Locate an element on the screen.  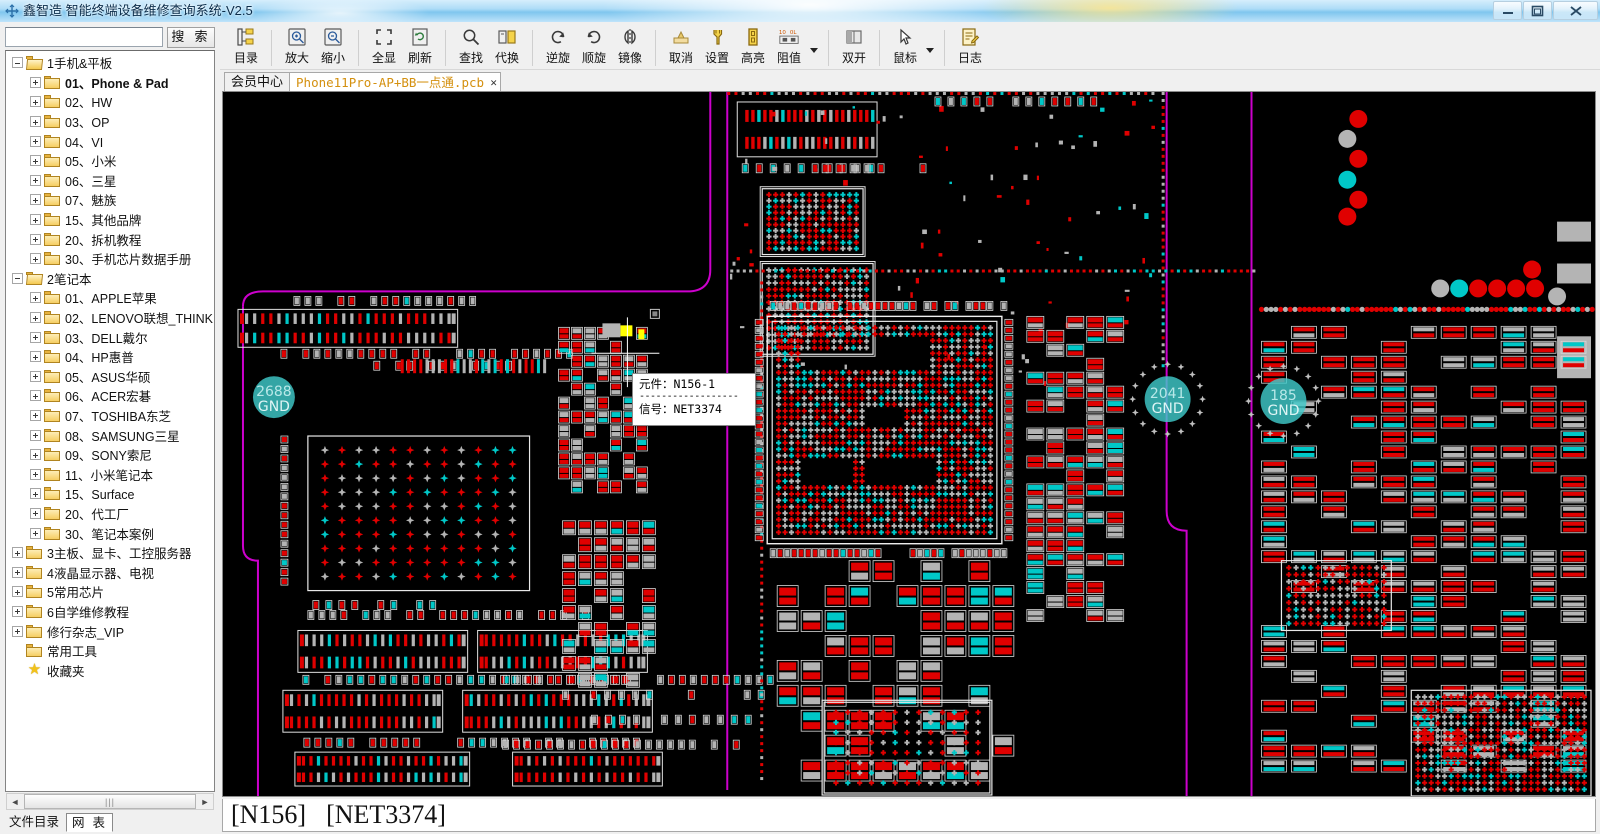
close-icon: ✕ is located at coordinates (493, 82).